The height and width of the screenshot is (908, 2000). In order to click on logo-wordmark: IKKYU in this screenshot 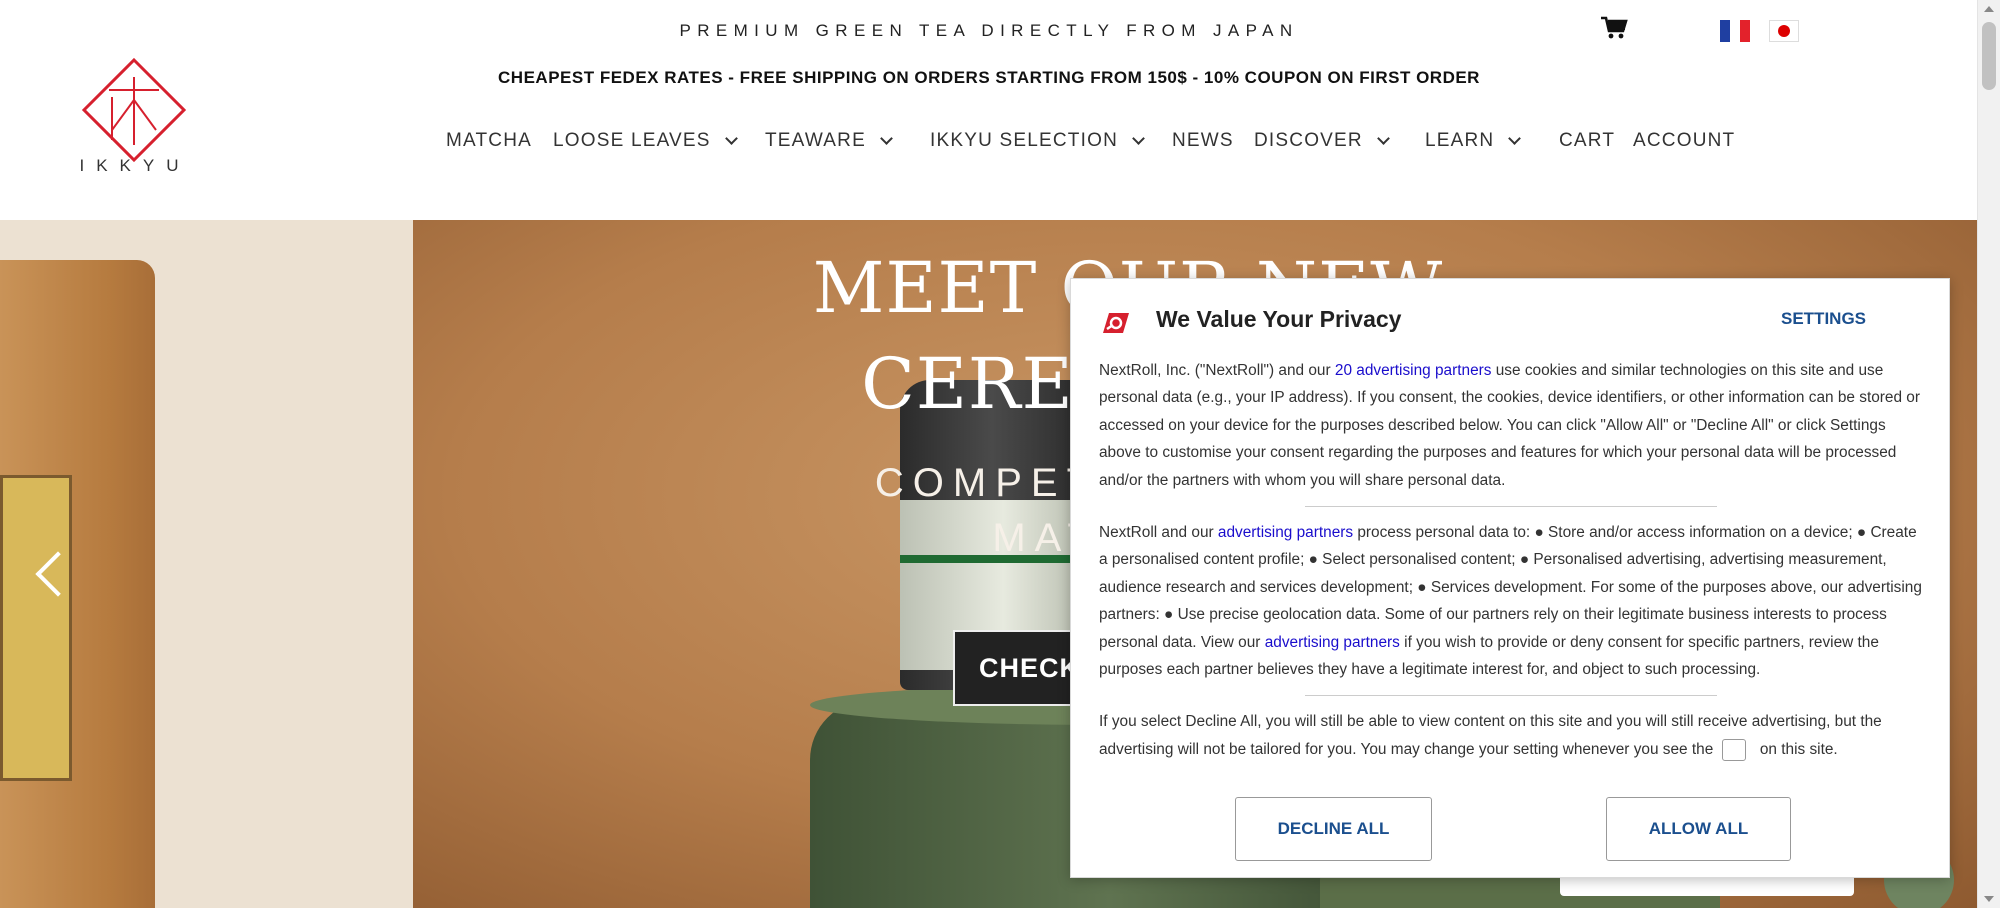, I will do `click(135, 165)`.